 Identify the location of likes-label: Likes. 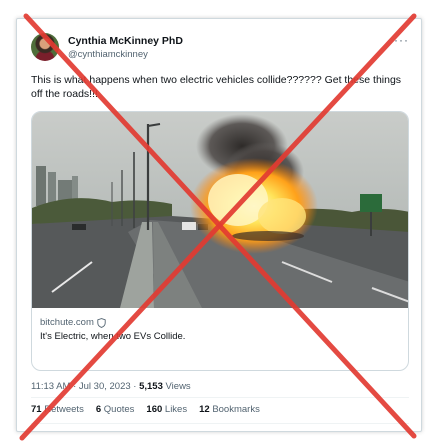
(176, 409).